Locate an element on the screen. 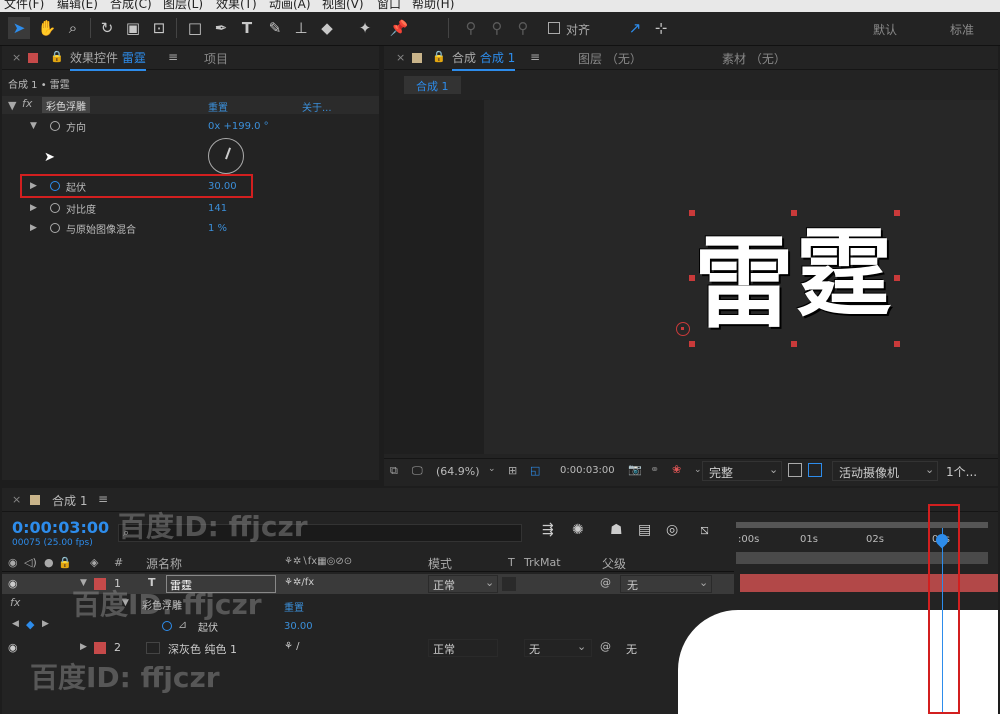 The image size is (1000, 714). comp-mini-flowchart-icon: ⇶ is located at coordinates (548, 530).